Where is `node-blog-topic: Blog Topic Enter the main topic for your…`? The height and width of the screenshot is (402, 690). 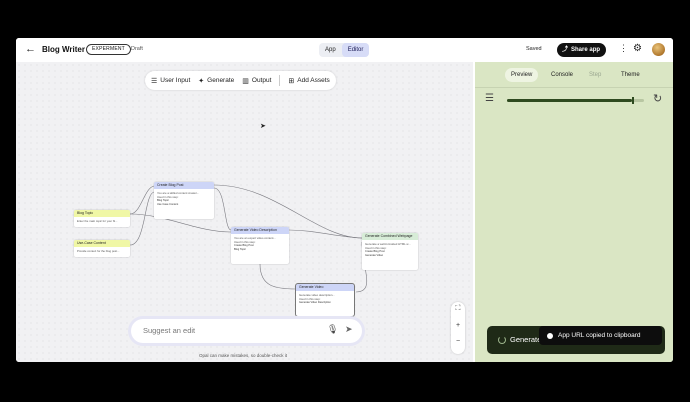 node-blog-topic: Blog Topic Enter the main topic for your… is located at coordinates (102, 218).